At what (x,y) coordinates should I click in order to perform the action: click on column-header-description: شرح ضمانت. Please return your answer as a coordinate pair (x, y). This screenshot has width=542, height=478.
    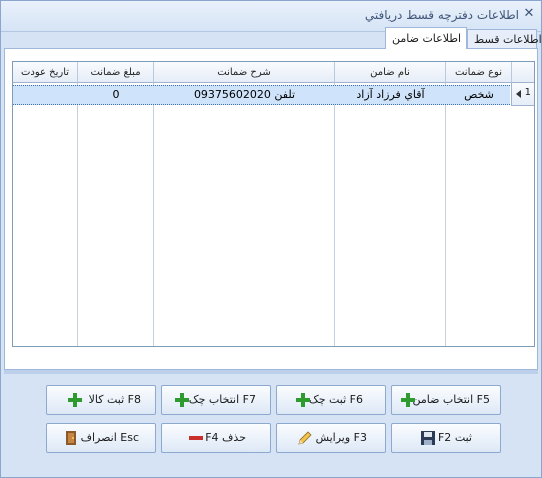
    Looking at the image, I should click on (244, 72).